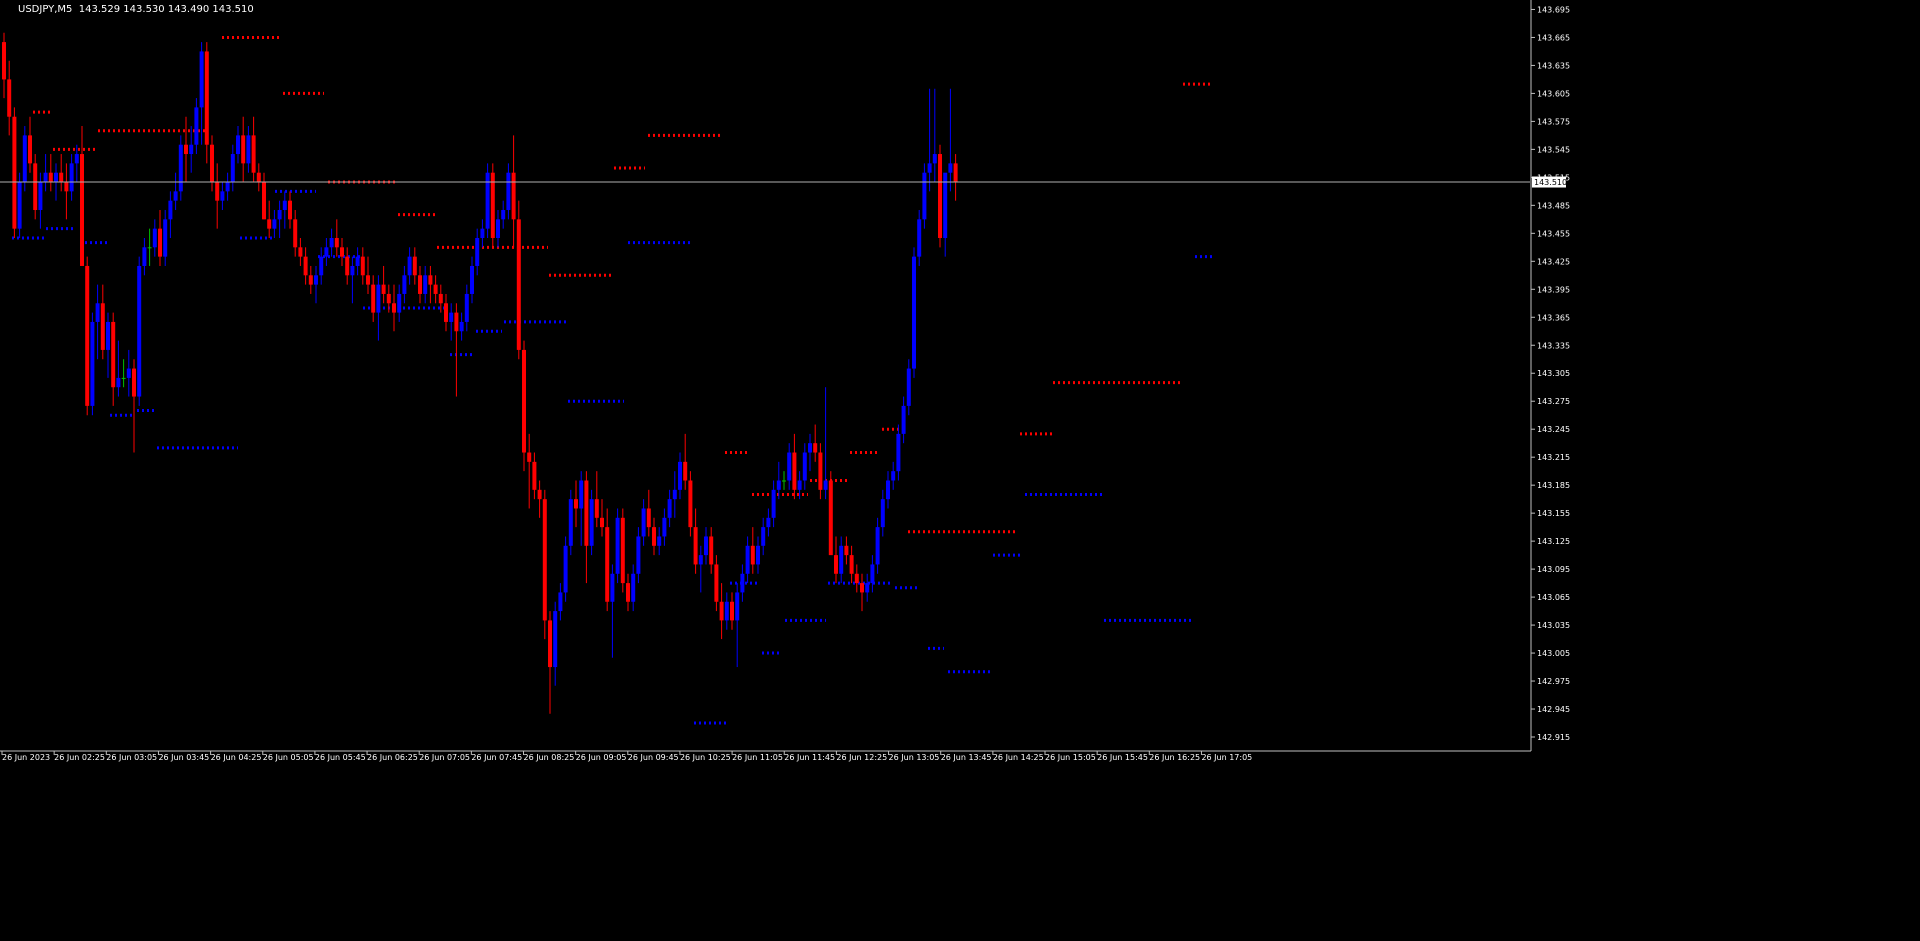 This screenshot has height=941, width=1920. I want to click on time-tick-label: 26 Jun 07:45, so click(496, 757).